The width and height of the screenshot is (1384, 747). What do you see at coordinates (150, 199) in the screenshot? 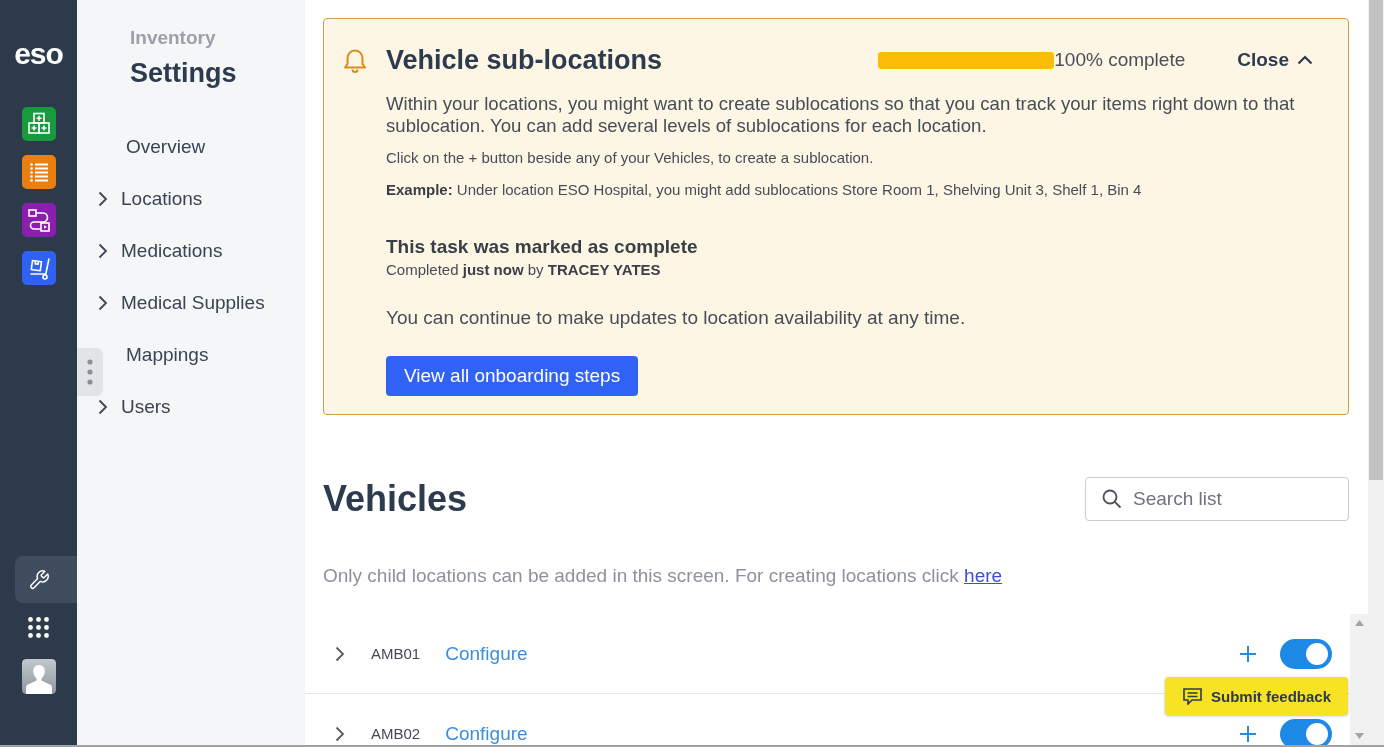
I see `nav-item: Locations` at bounding box center [150, 199].